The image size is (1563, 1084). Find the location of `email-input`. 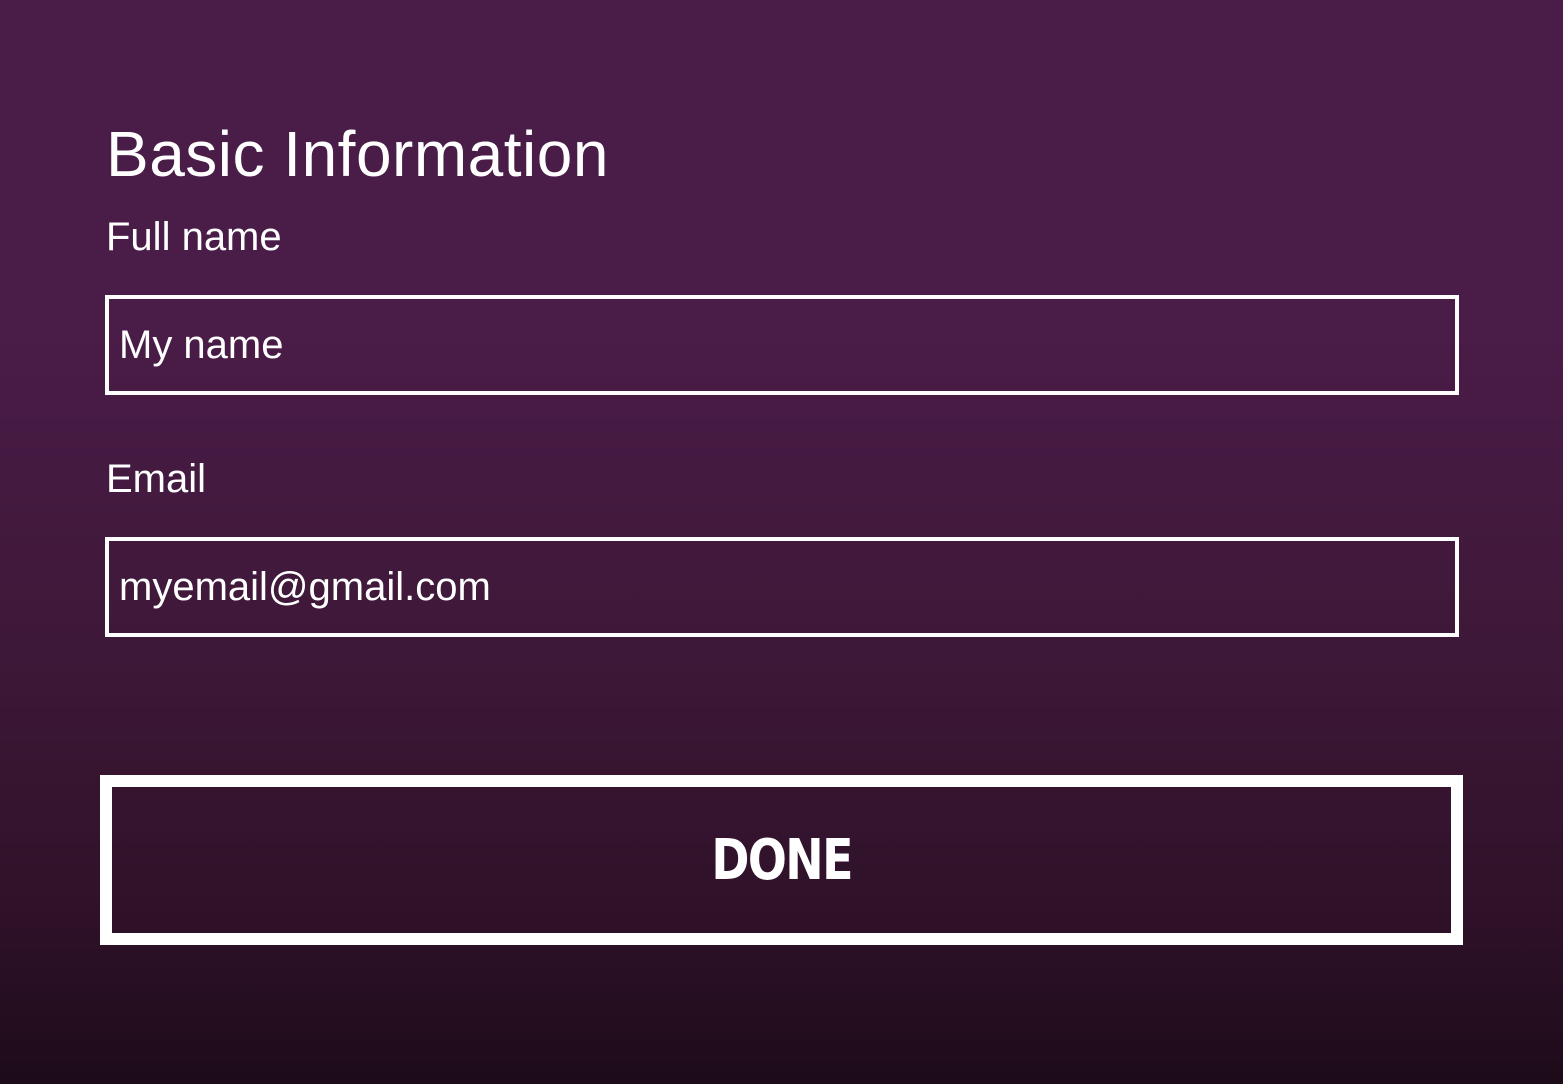

email-input is located at coordinates (782, 587).